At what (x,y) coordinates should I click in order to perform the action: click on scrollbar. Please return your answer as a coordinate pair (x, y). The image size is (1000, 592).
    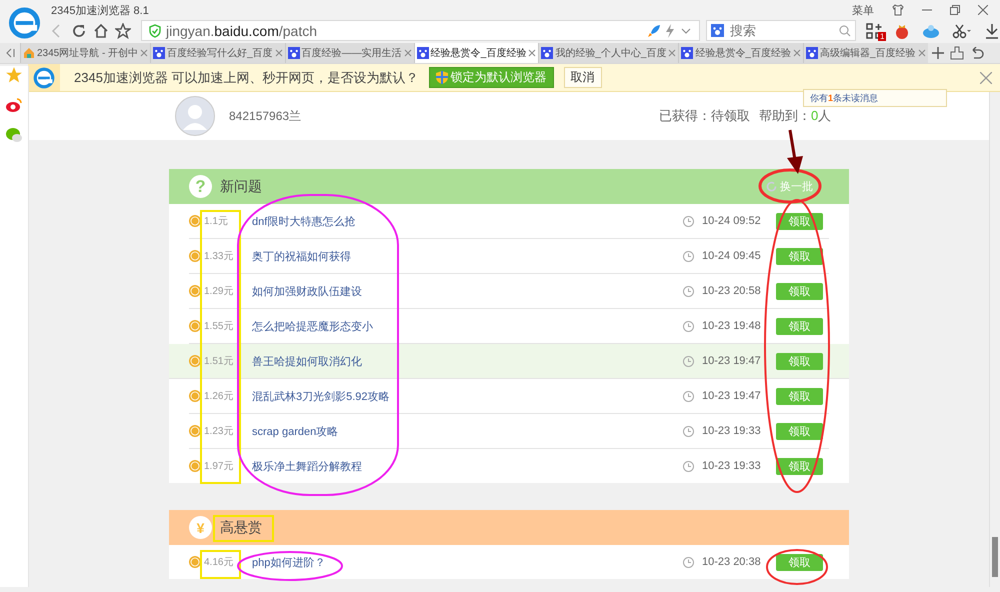
    Looking at the image, I should click on (994, 339).